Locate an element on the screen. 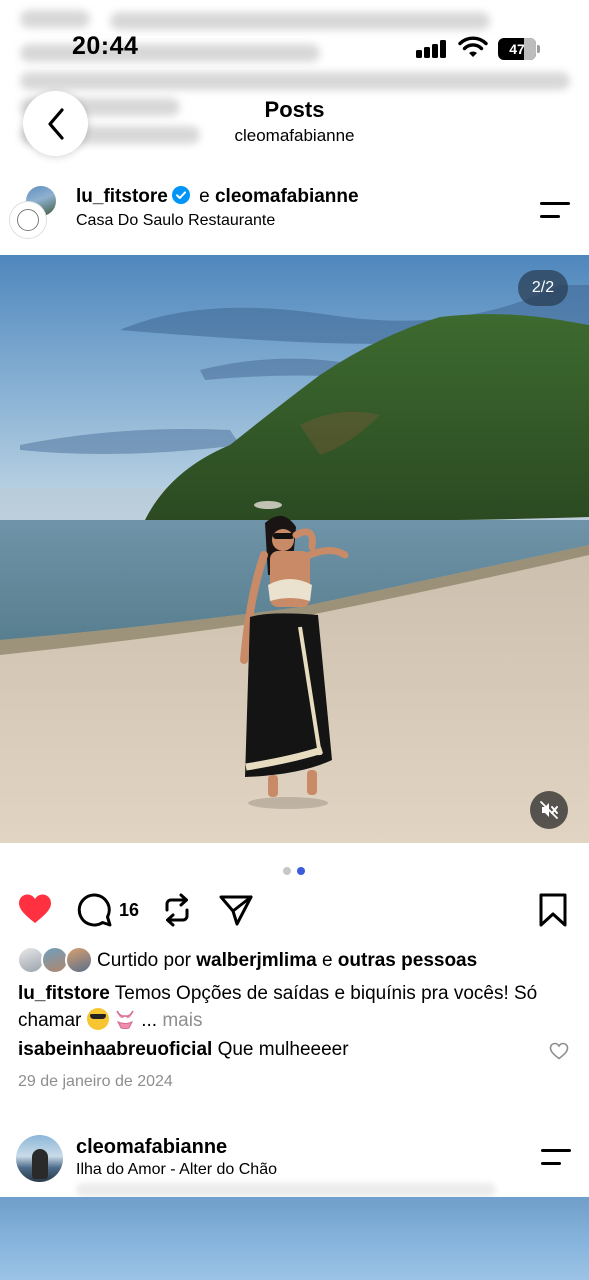  next-post-location: Ilha do Amor - Alter do Chão is located at coordinates (176, 1170).